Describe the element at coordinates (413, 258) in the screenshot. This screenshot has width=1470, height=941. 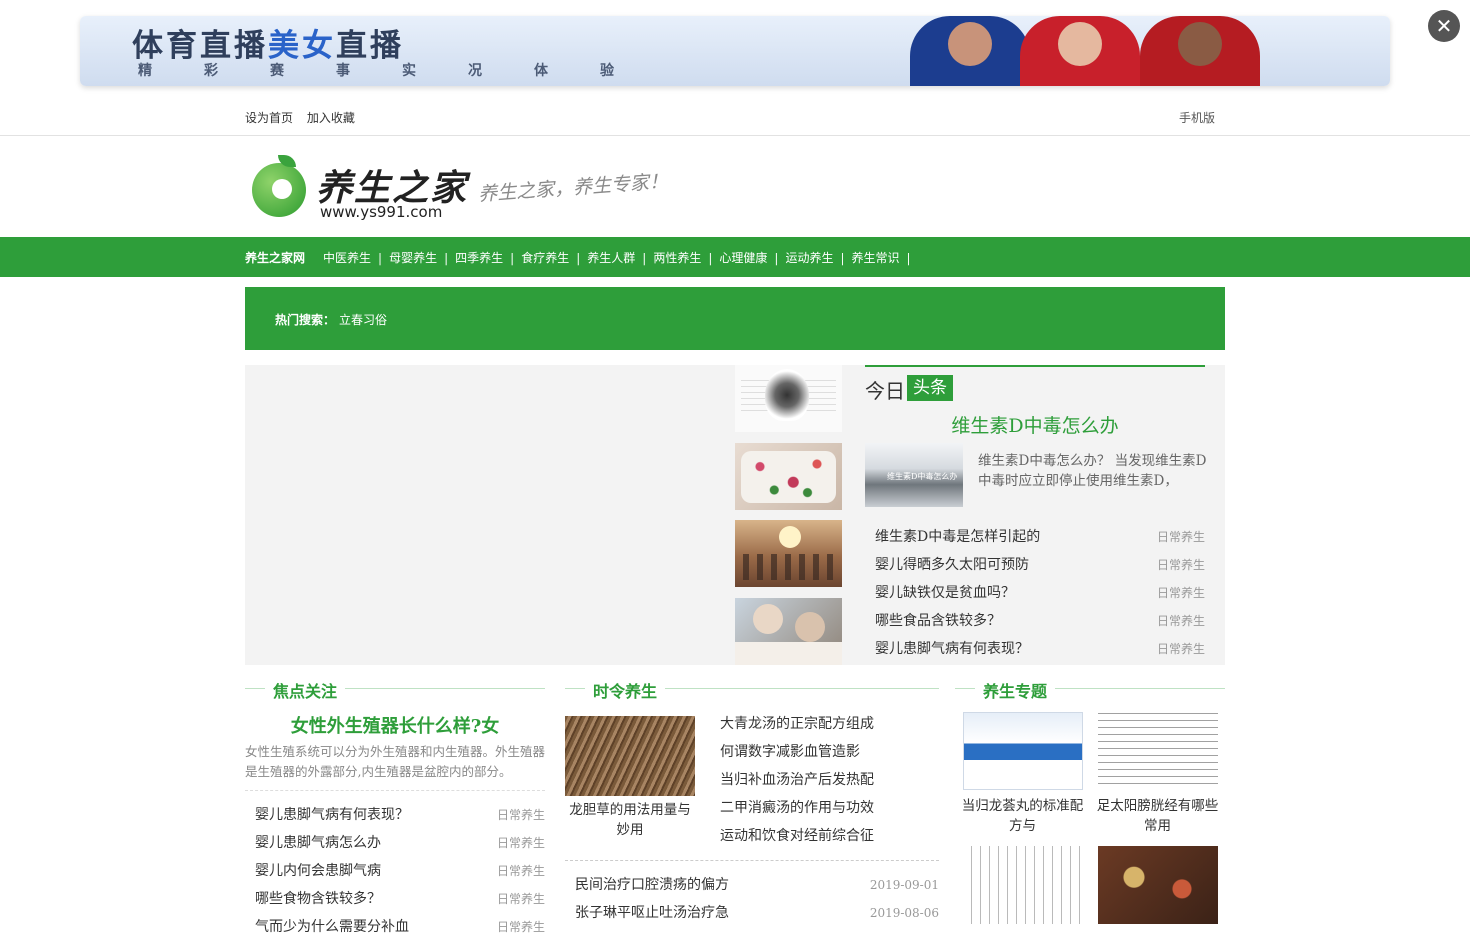
I see `nav-item: 母婴养生` at that location.